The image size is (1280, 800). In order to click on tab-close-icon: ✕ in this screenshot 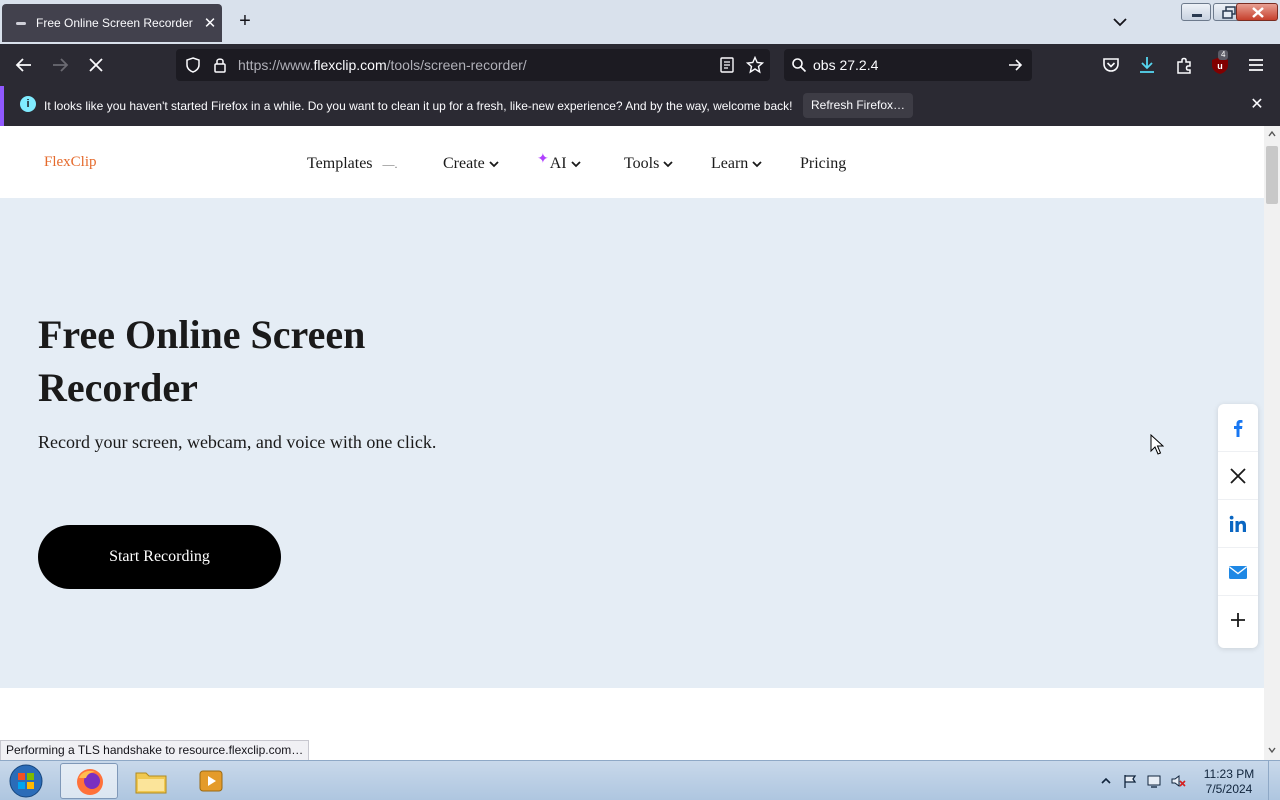, I will do `click(210, 23)`.